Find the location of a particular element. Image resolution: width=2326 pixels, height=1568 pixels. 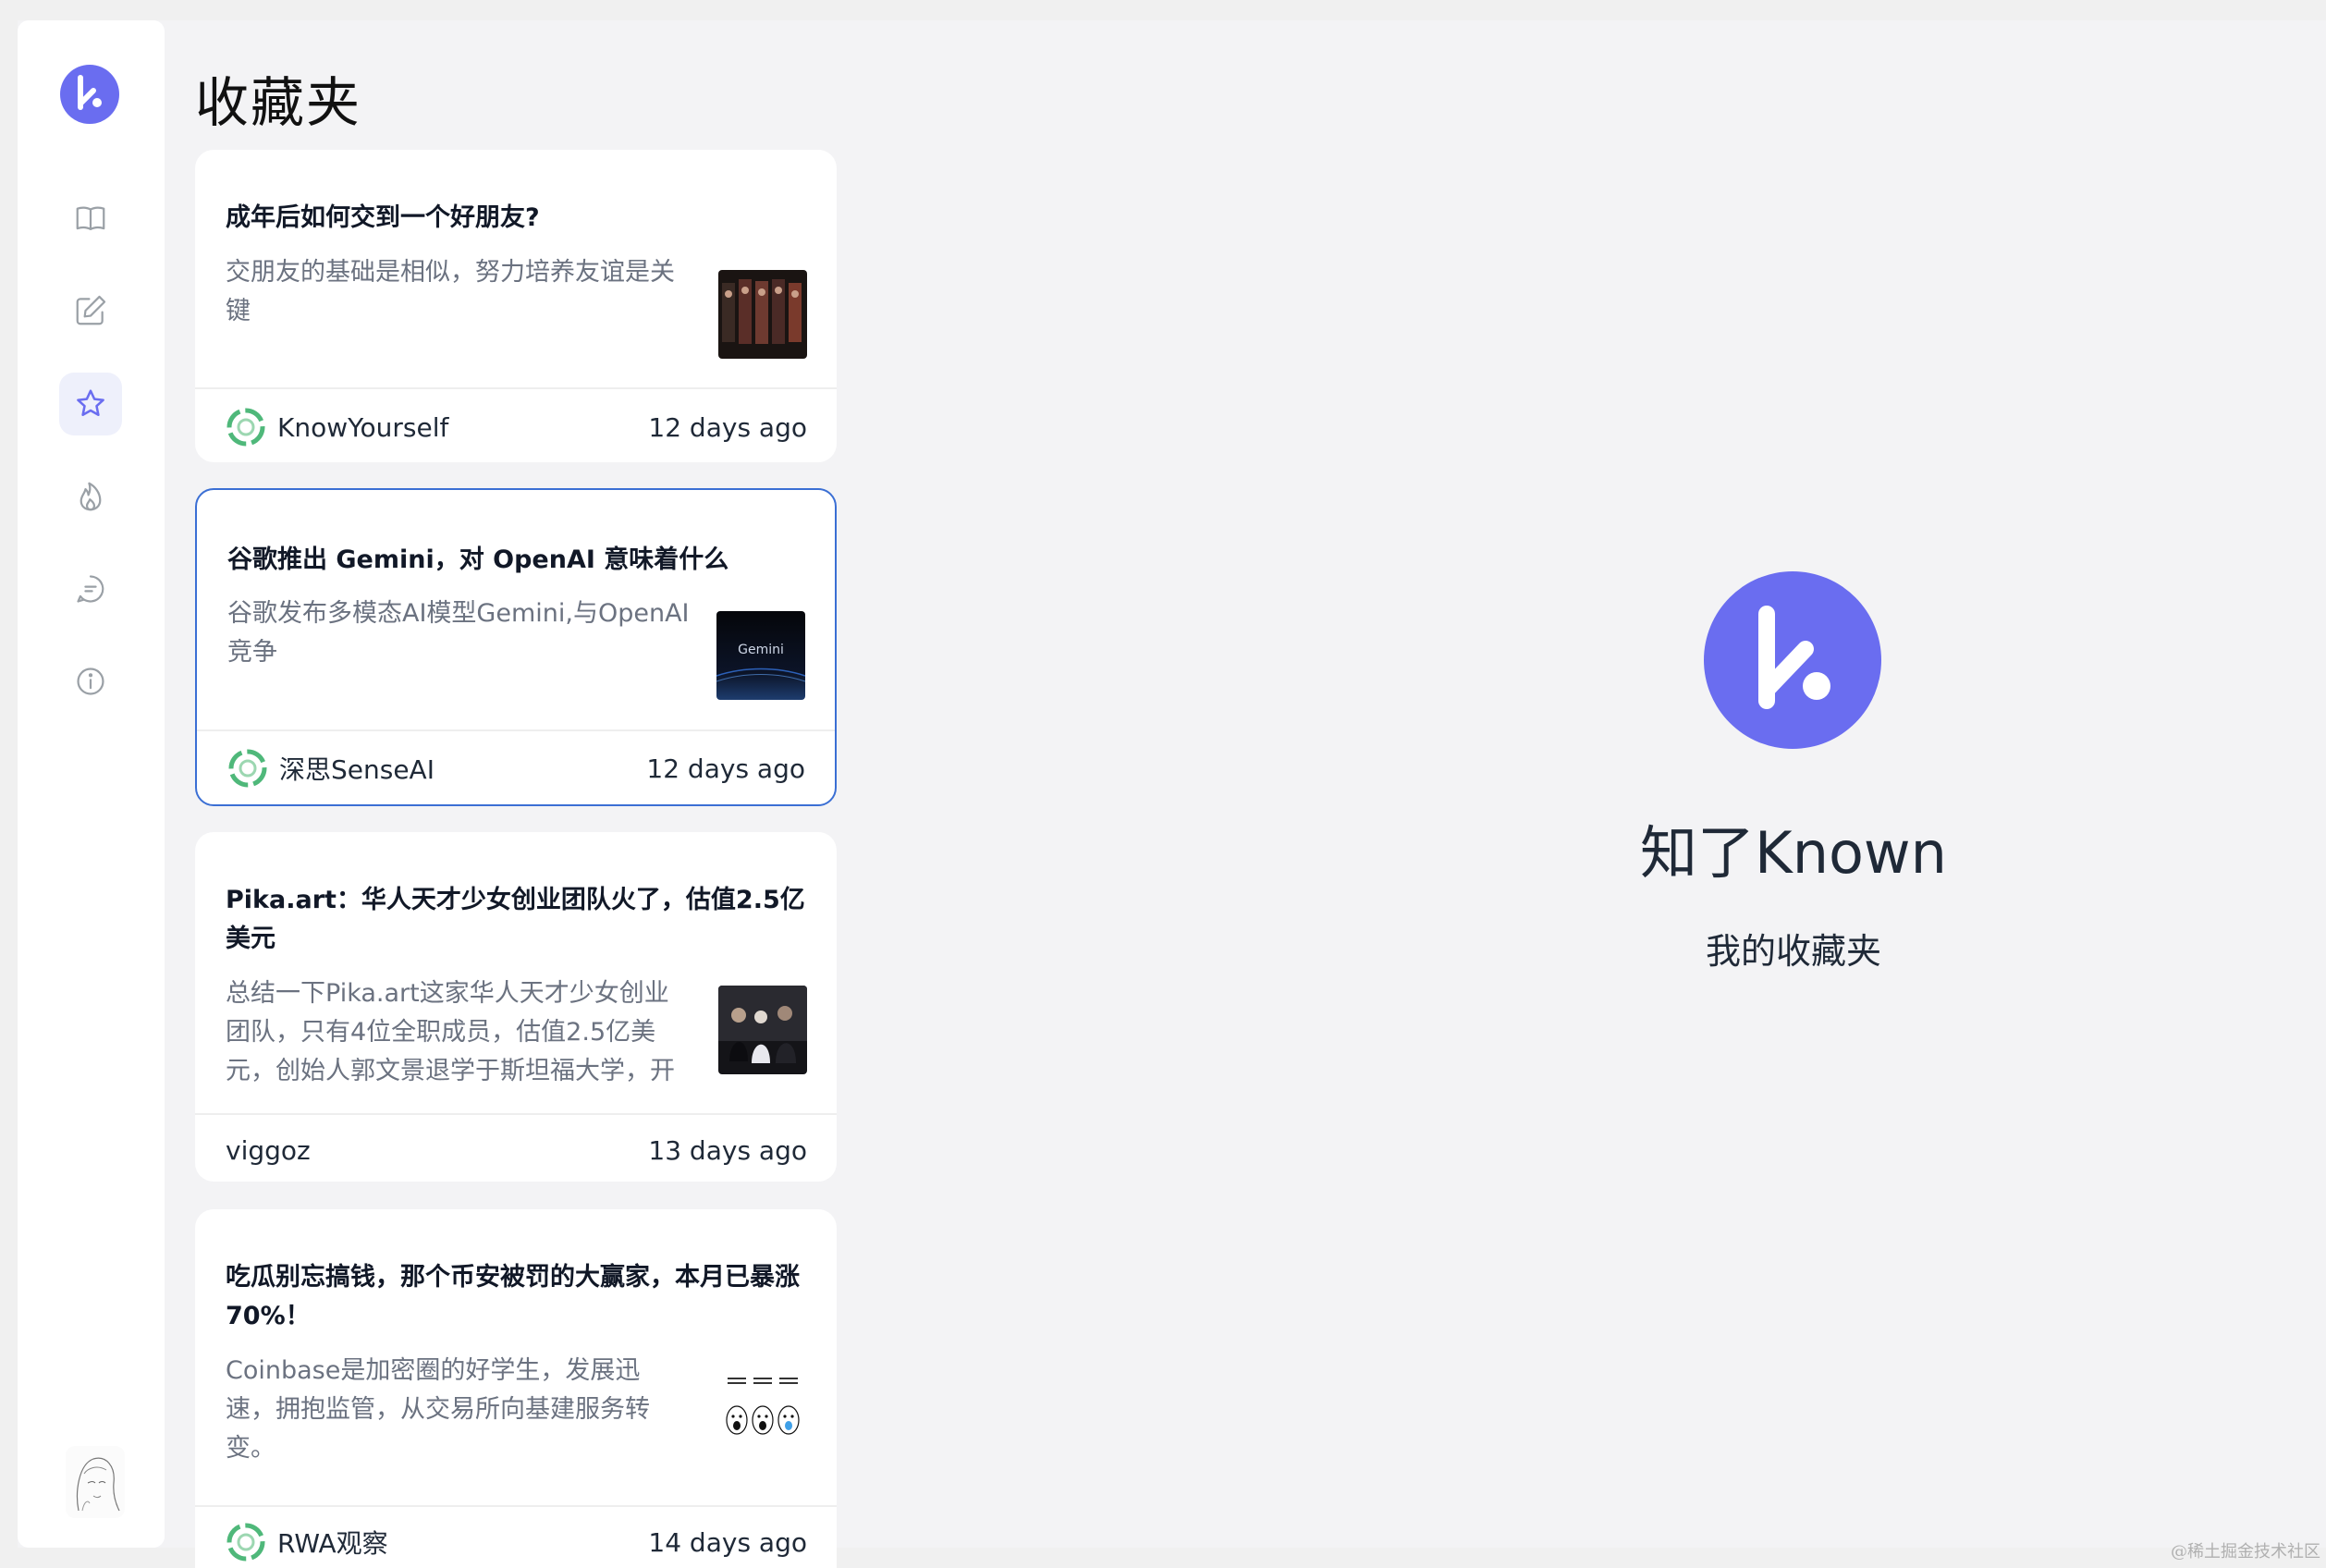

user-avatar is located at coordinates (95, 1482).